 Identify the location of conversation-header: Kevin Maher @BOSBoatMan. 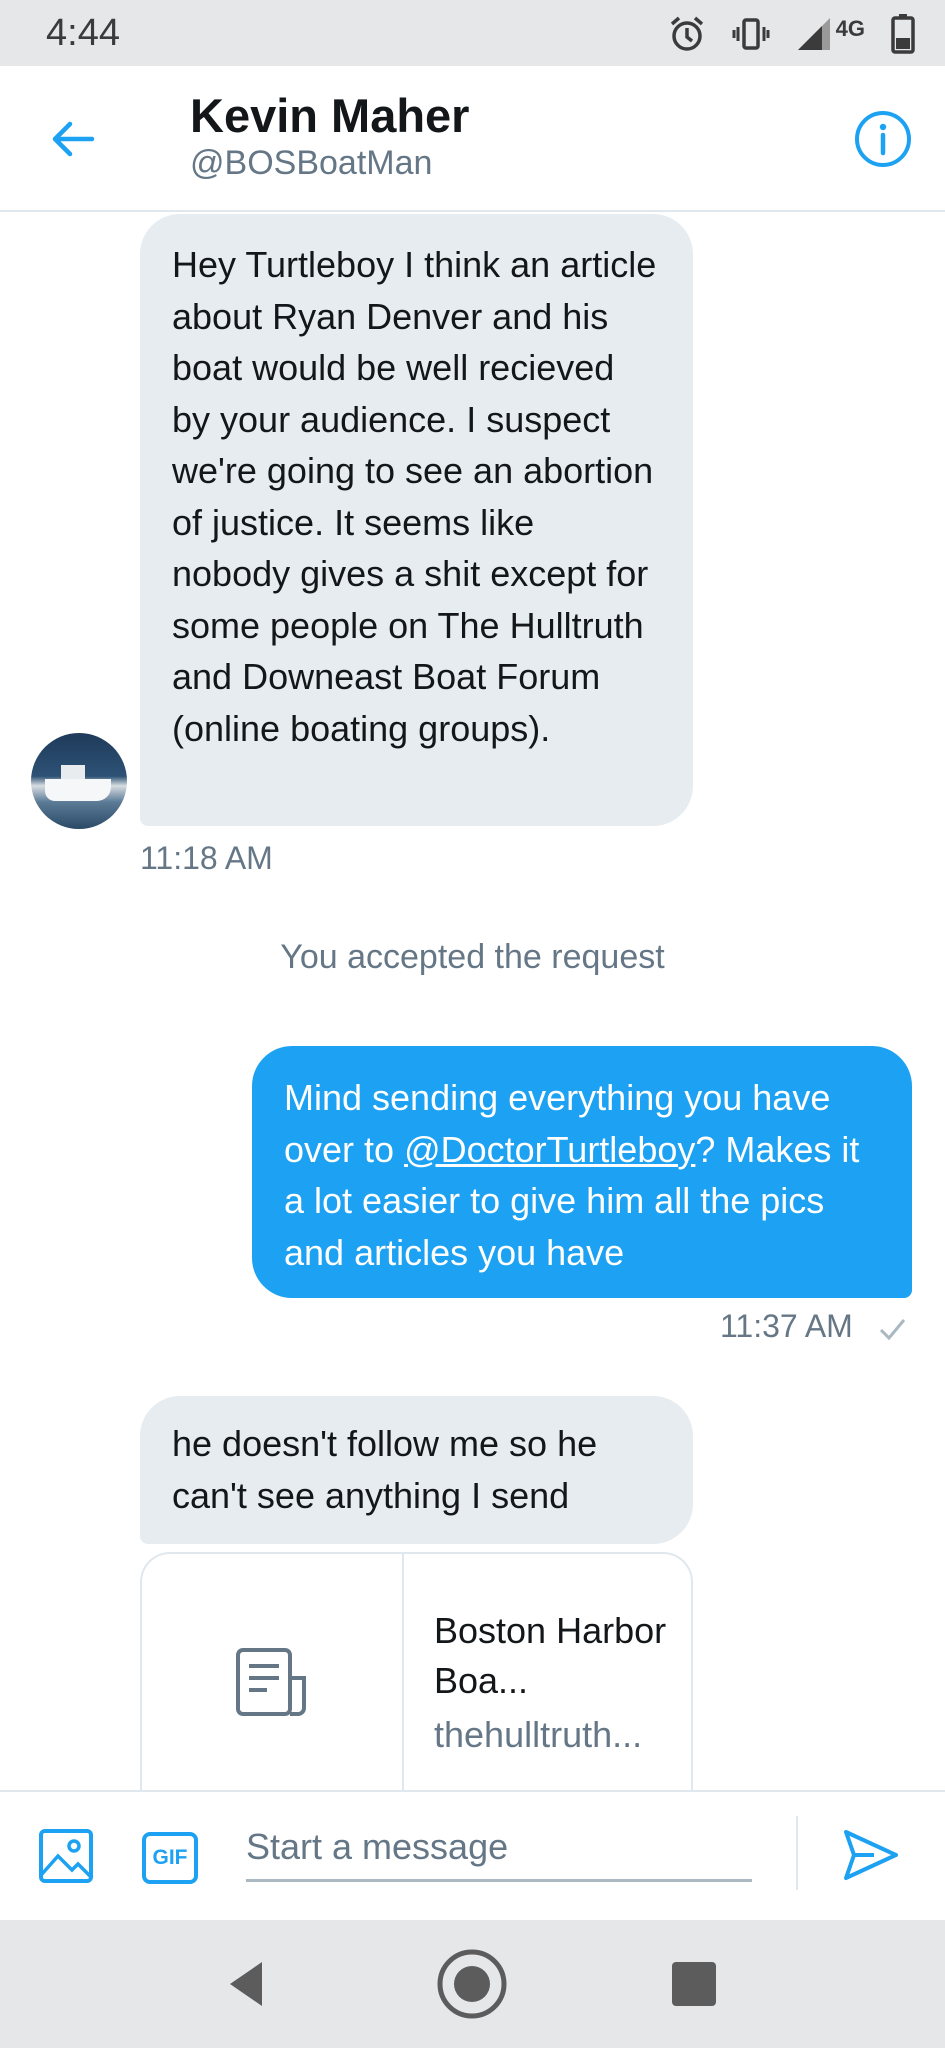
(472, 139).